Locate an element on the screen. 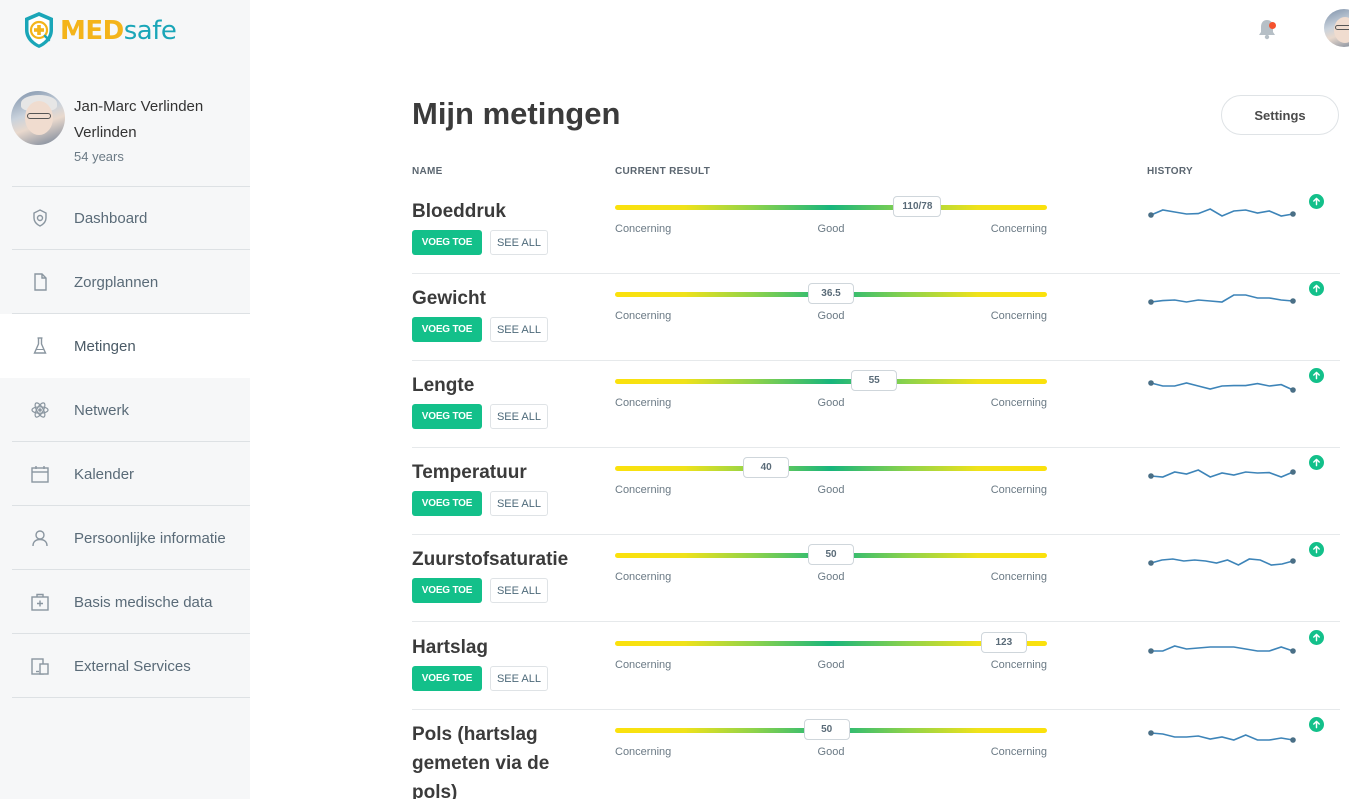  flask-icon is located at coordinates (40, 346).